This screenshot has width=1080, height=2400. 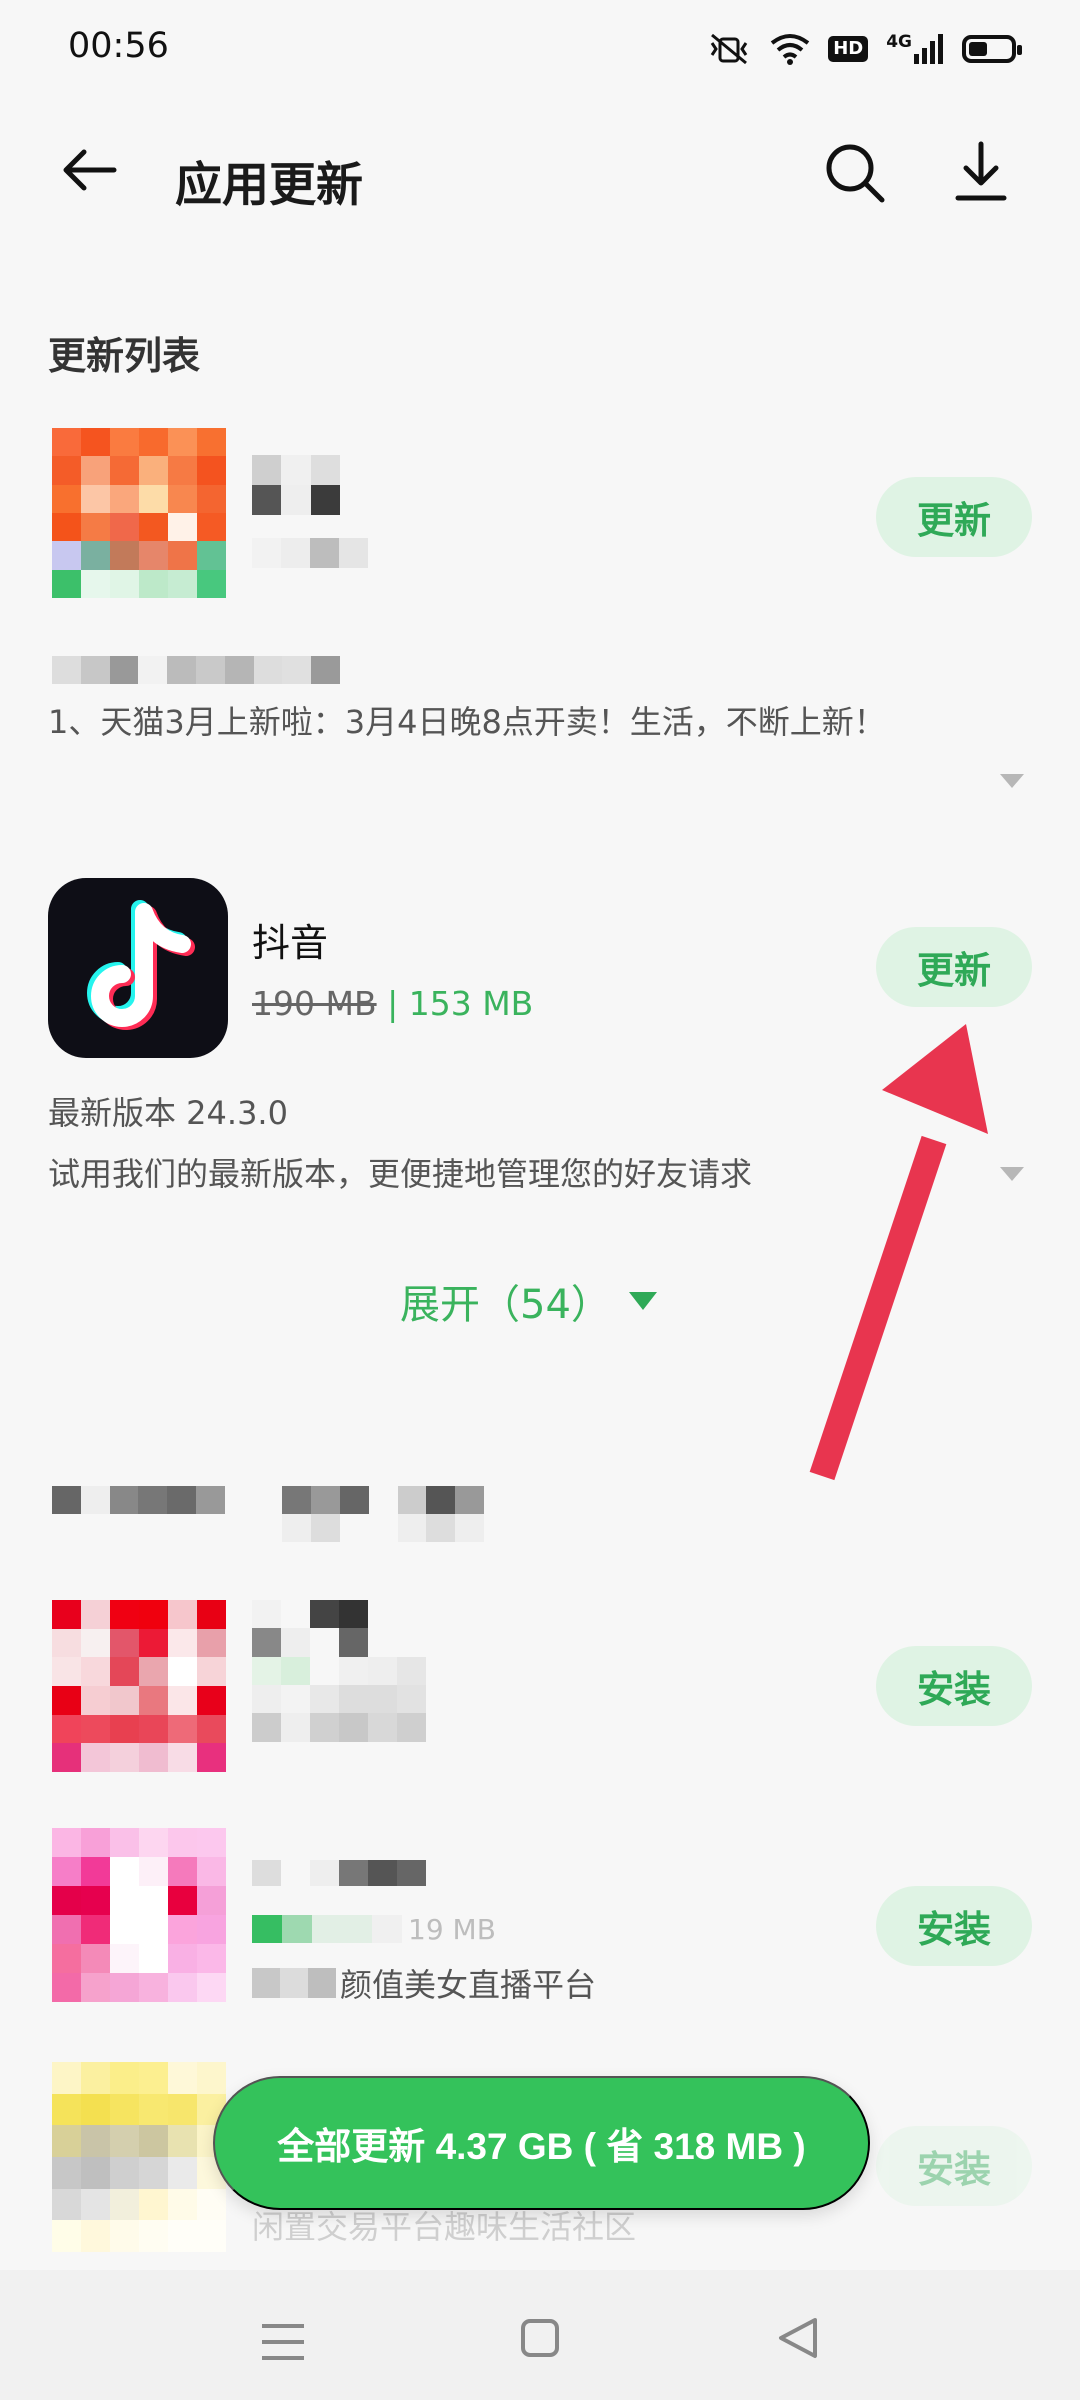 I want to click on app-size: 190 MB | 153 MB, so click(x=392, y=1003).